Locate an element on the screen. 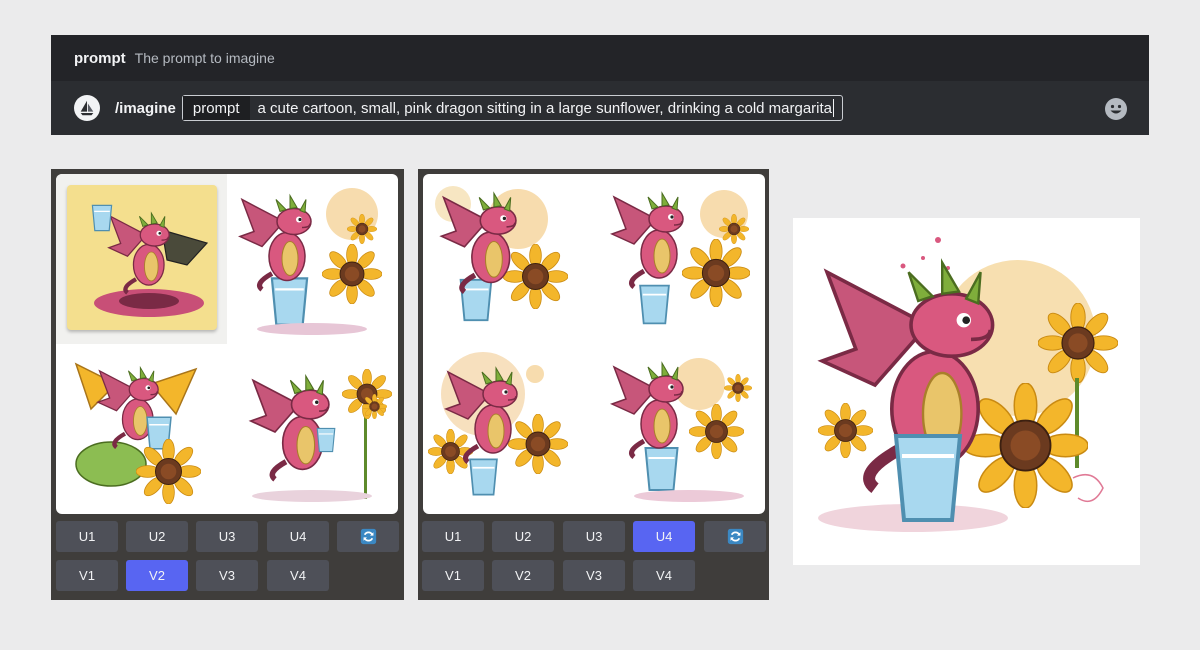 This screenshot has width=1200, height=650. option-name: prompt is located at coordinates (100, 58).